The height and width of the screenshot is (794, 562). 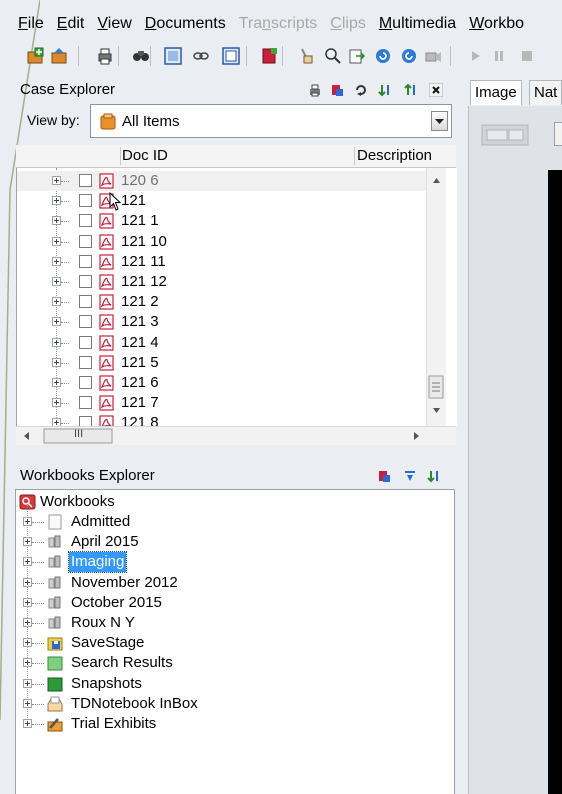 I want to click on document-row: 121 8, so click(x=223, y=419).